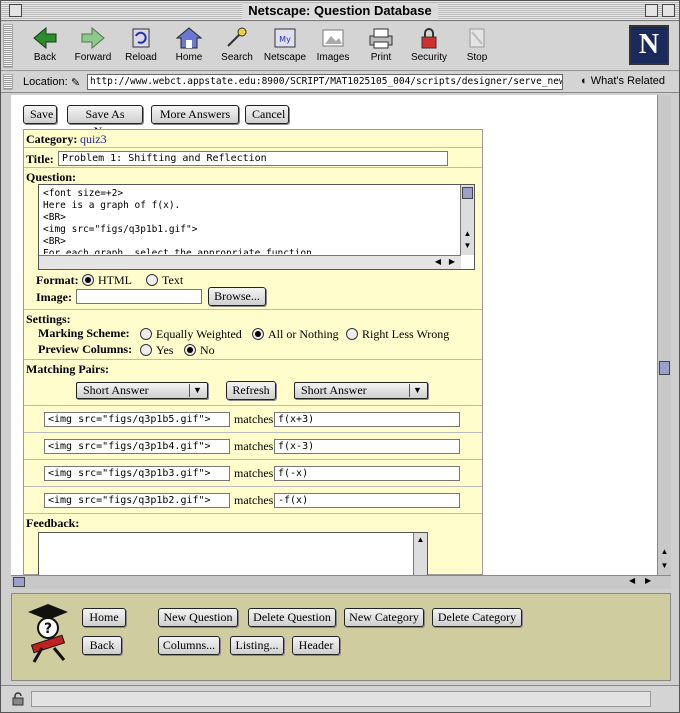 The width and height of the screenshot is (680, 713). Describe the element at coordinates (406, 334) in the screenshot. I see `marking-option-label: Right Less Wrong` at that location.